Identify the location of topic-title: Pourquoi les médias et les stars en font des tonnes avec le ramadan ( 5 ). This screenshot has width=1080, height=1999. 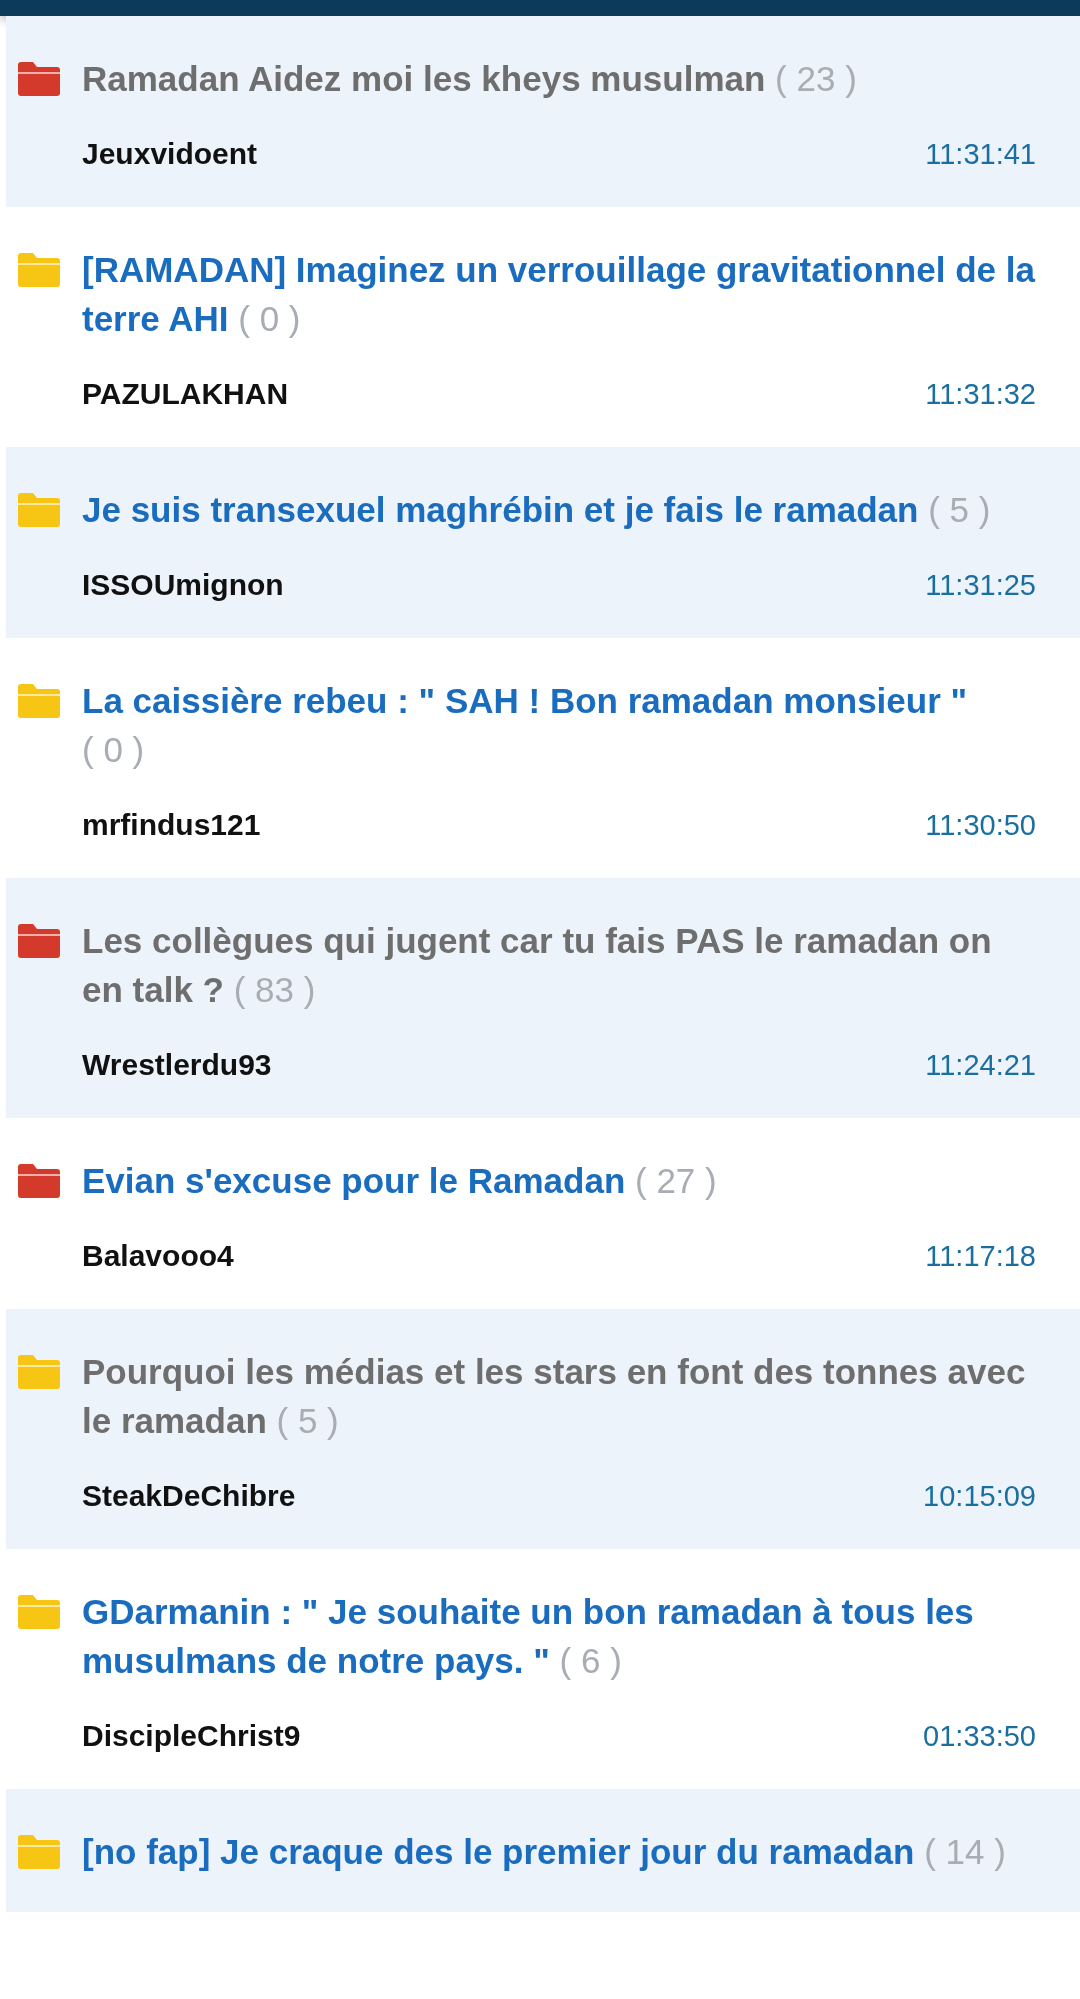
(559, 1396).